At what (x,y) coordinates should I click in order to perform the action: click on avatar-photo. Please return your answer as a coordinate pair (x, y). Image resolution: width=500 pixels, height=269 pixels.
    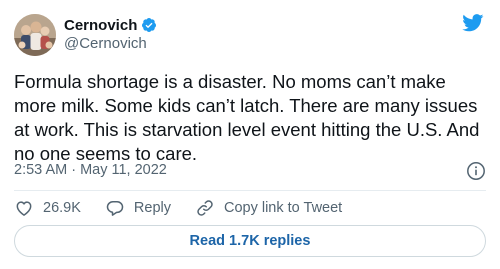
    Looking at the image, I should click on (35, 35).